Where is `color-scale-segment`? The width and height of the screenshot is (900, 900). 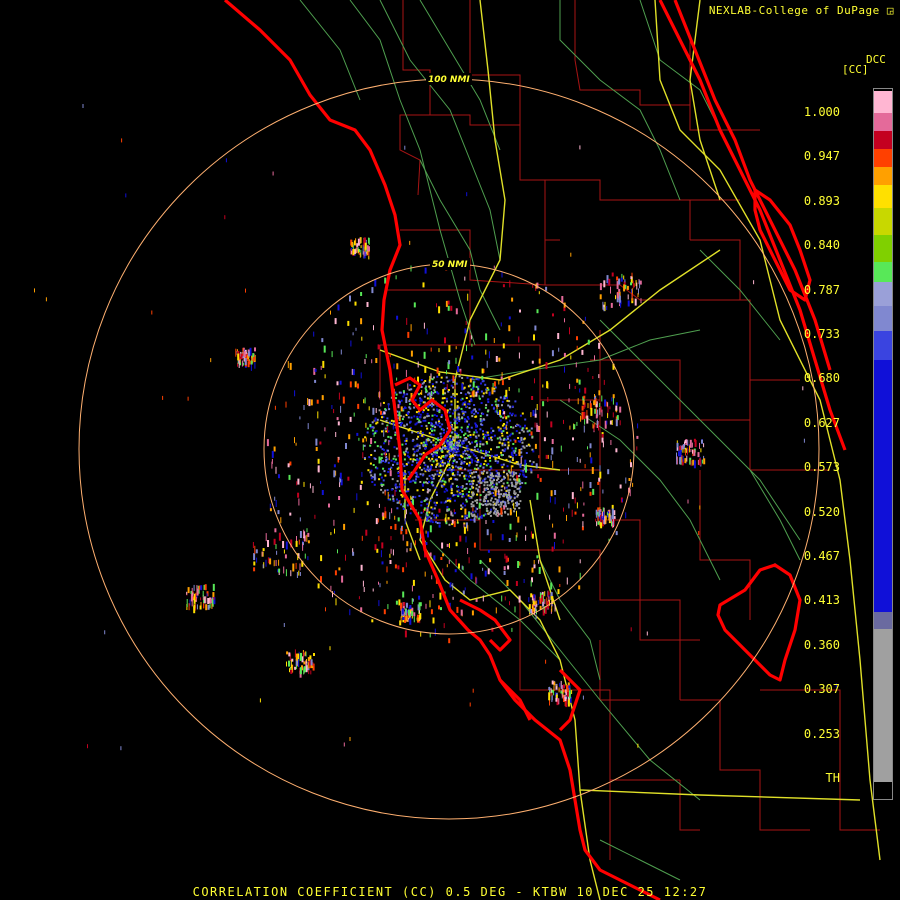
color-scale-segment is located at coordinates (883, 140).